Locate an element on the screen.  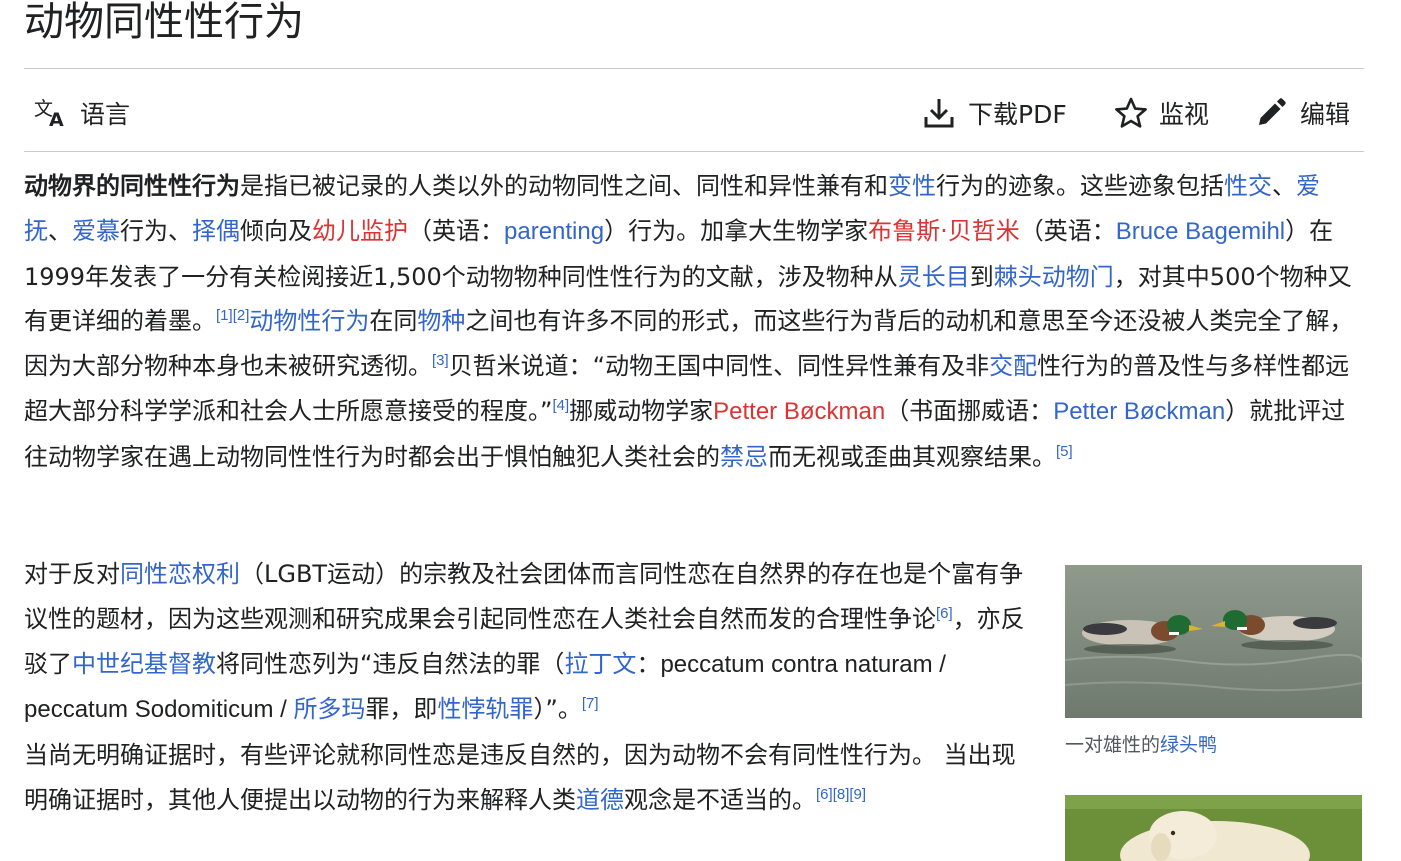
text: 挪威动物学家 is located at coordinates (641, 410).